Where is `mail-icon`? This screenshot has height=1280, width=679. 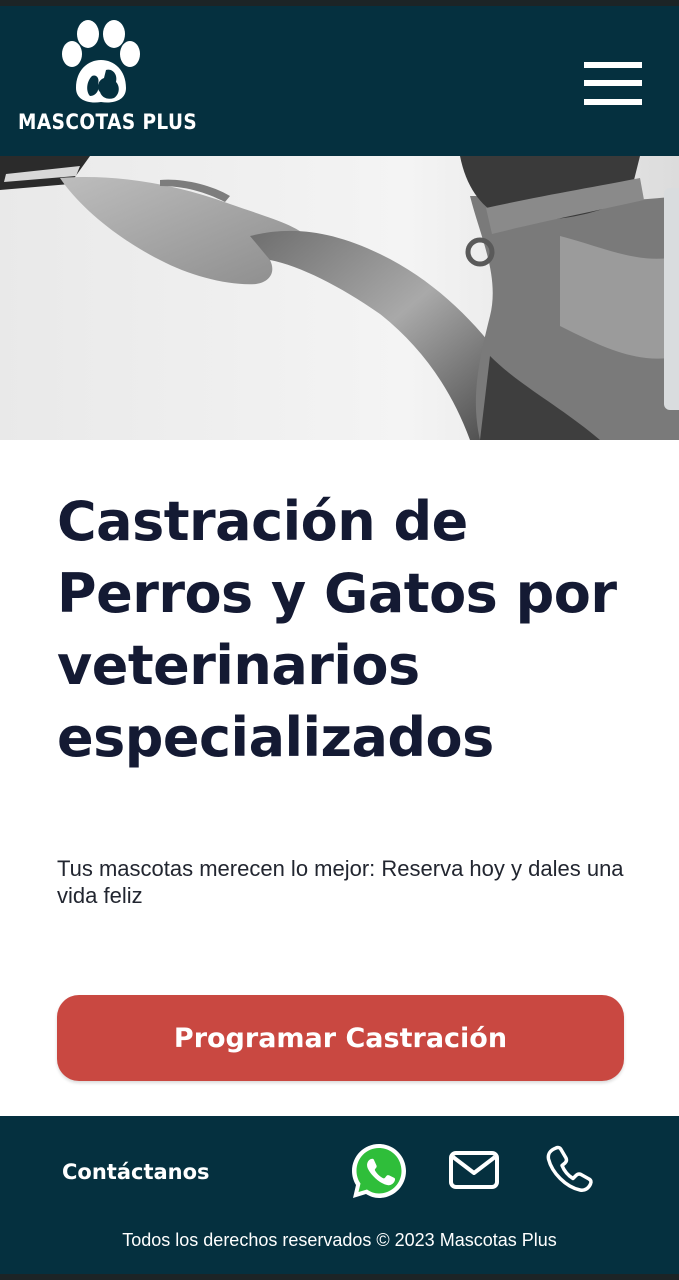 mail-icon is located at coordinates (474, 1170).